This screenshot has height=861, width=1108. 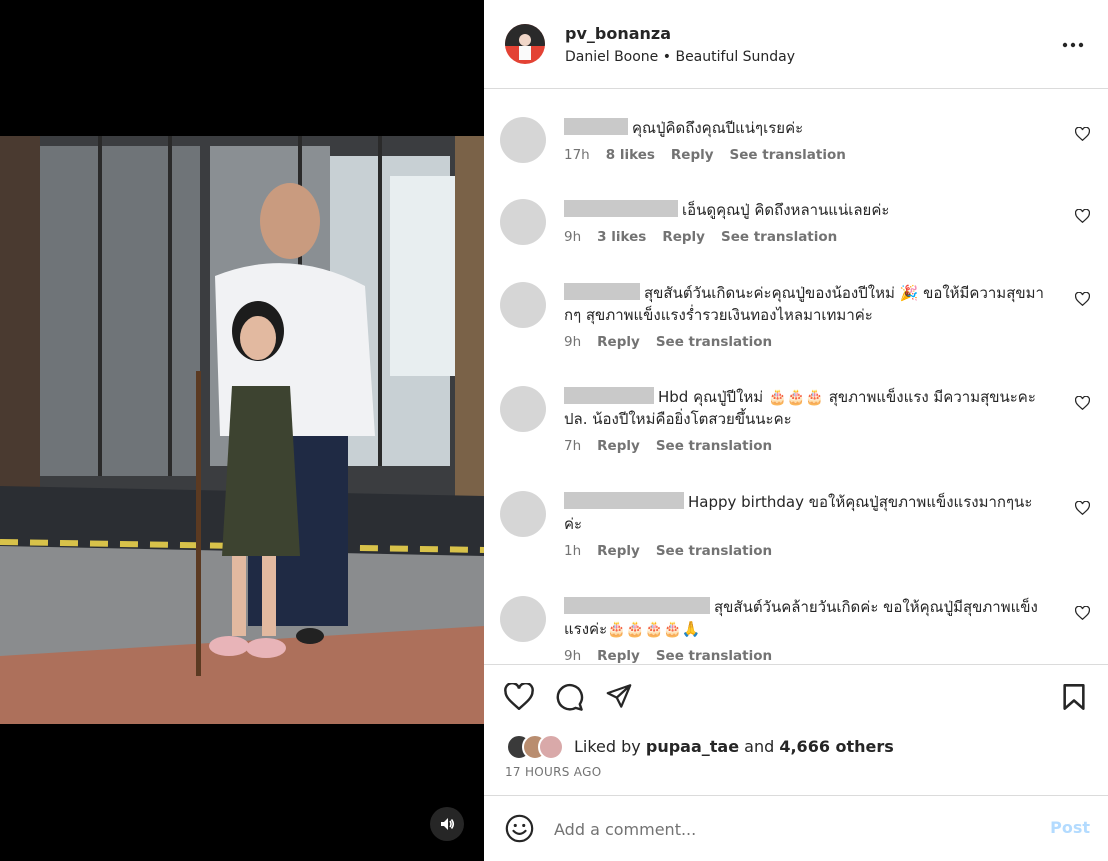 I want to click on comment-time: 1h, so click(x=573, y=551).